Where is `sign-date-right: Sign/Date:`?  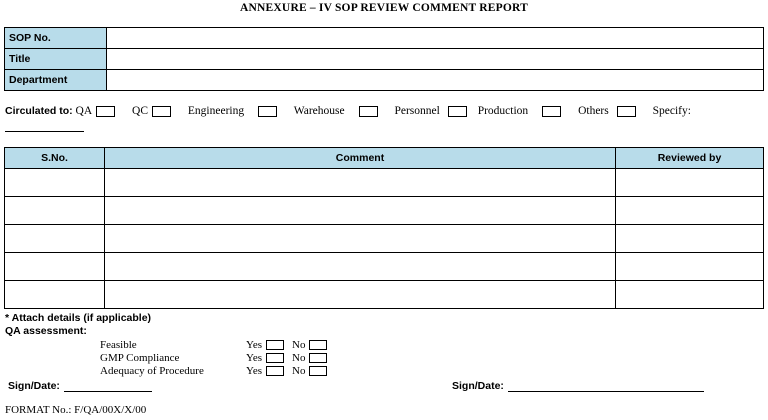
sign-date-right: Sign/Date: is located at coordinates (578, 386).